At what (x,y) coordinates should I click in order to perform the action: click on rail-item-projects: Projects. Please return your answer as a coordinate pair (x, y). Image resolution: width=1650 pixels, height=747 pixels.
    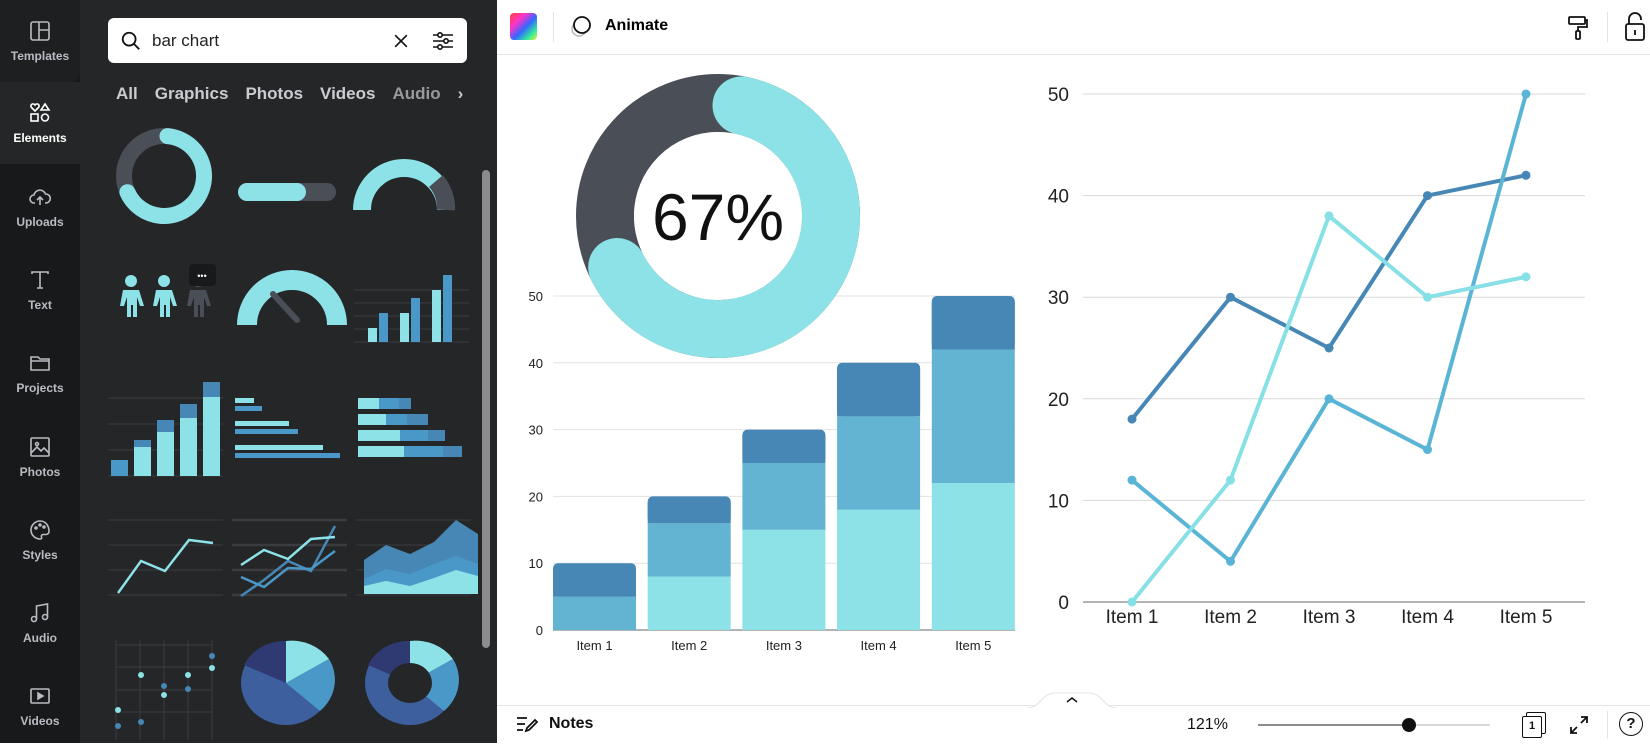
    Looking at the image, I should click on (40, 373).